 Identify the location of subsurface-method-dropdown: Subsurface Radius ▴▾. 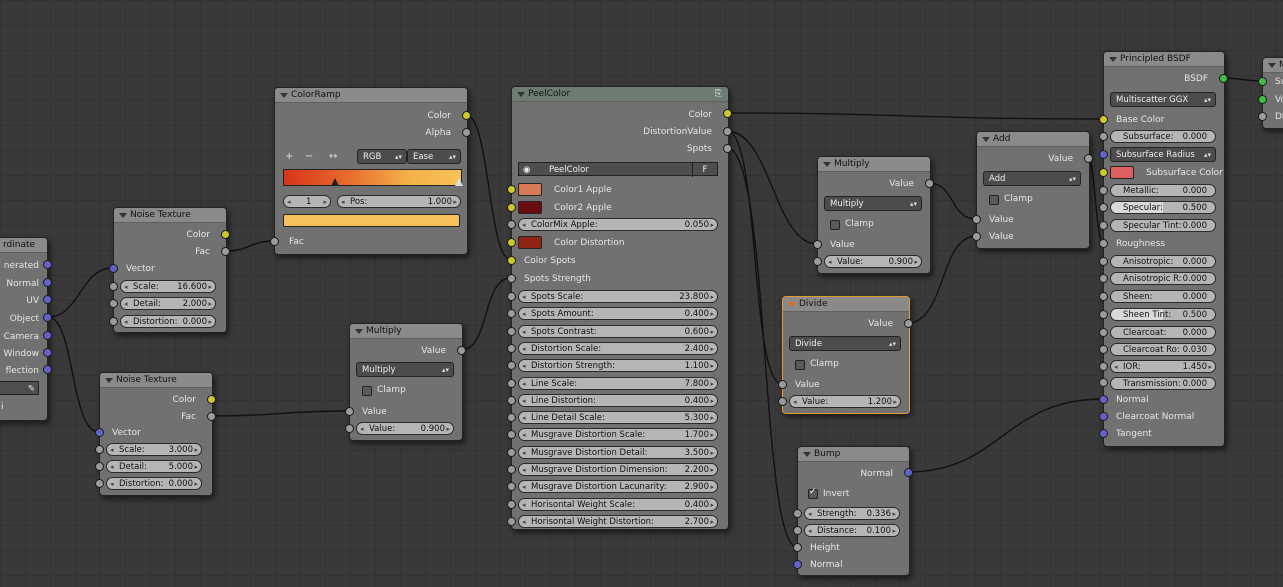
(1163, 154).